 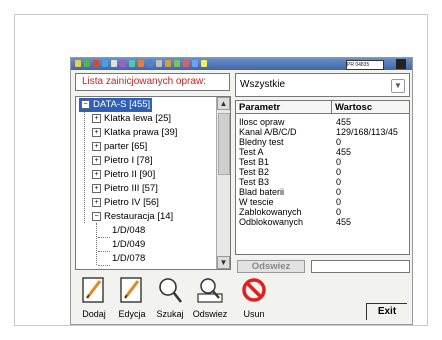 What do you see at coordinates (322, 122) in the screenshot?
I see `table-row: Ilosc opraw 455` at bounding box center [322, 122].